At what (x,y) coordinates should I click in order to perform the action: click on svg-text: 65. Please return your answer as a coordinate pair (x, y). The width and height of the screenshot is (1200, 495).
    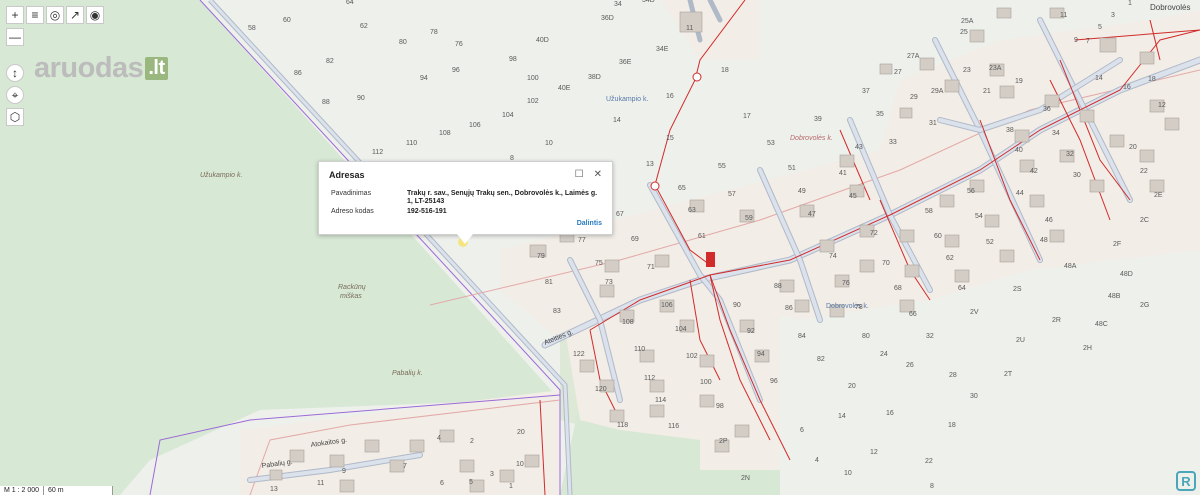
    Looking at the image, I should click on (682, 188).